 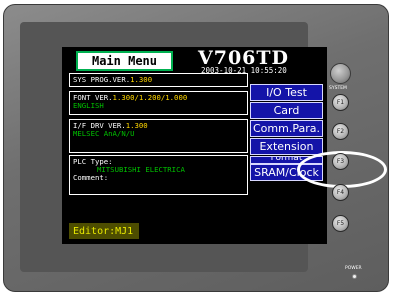 What do you see at coordinates (104, 133) in the screenshot?
I see `plc-driver-name: MELSEC AnA/N/U` at bounding box center [104, 133].